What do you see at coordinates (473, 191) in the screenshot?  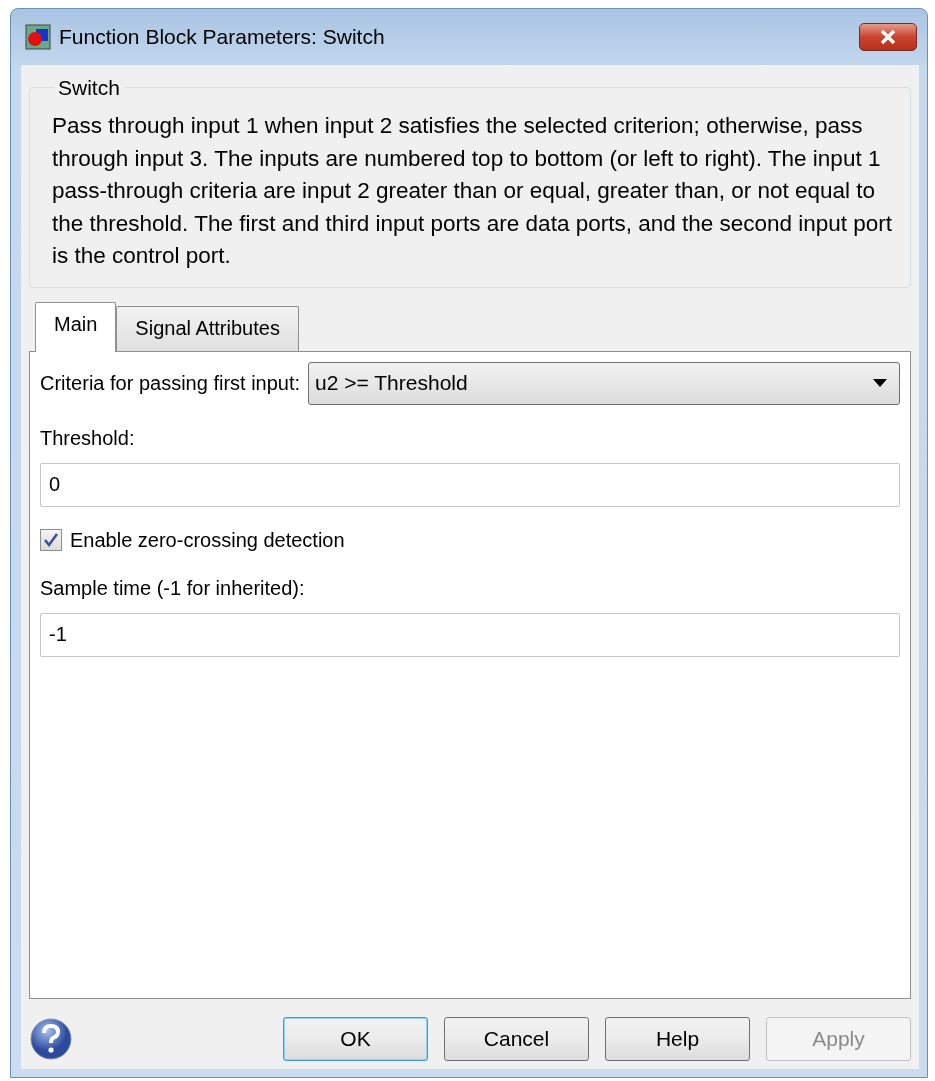 I see `block-description: Pass through input 1 when input 2 satisfies the selected criterion; otherwise, pass through input 3. The inputs are numbered top to bottom (or left to right). The input 1 pass-through criteria are input 2 greater than or equal, greater than, or not equal to the threshold. The first and third input ports are data ports, and the second input port is the control port.` at bounding box center [473, 191].